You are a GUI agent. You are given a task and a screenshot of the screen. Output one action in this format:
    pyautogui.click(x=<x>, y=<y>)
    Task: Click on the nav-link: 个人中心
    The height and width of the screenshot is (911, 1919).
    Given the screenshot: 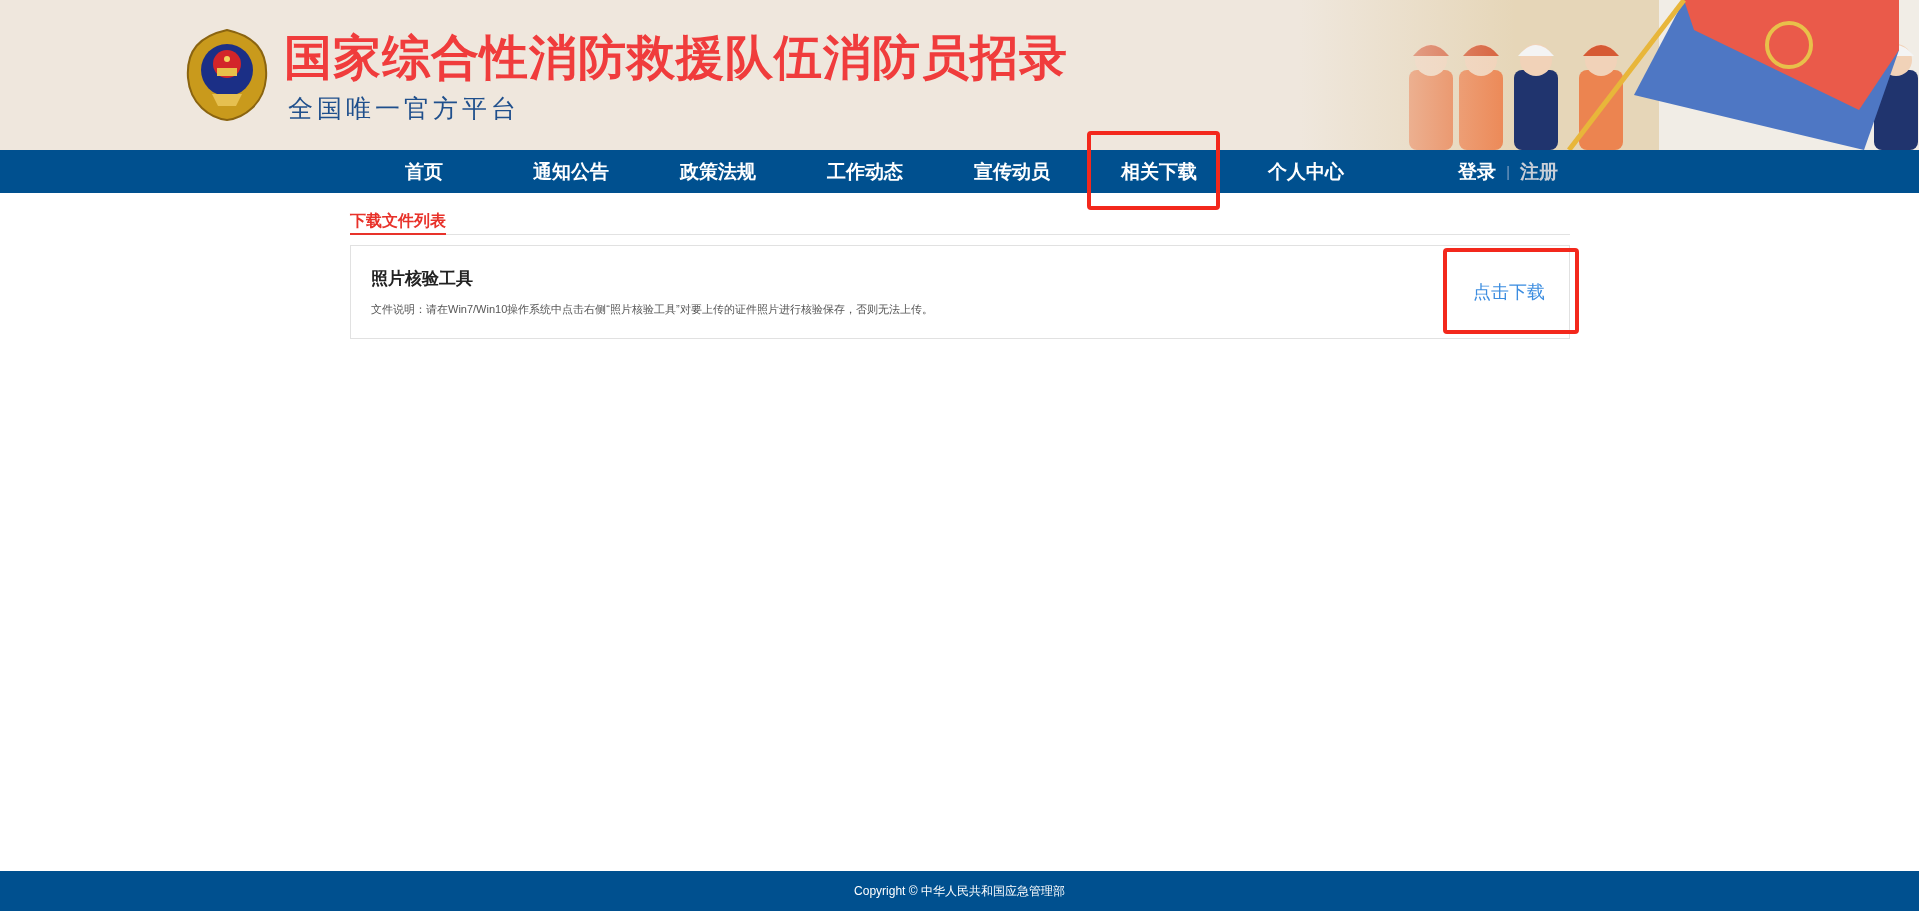 What is the action you would take?
    pyautogui.click(x=1305, y=171)
    